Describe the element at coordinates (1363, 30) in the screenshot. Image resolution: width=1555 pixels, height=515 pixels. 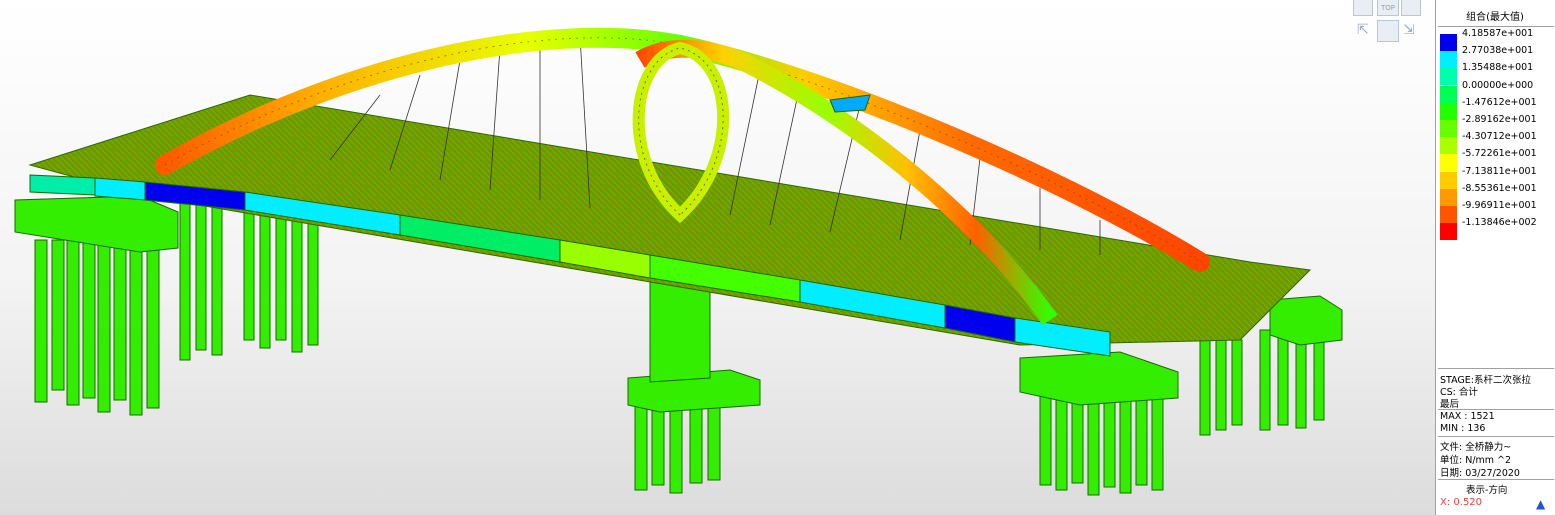
I see `rotate-left-icon: ⇱` at that location.